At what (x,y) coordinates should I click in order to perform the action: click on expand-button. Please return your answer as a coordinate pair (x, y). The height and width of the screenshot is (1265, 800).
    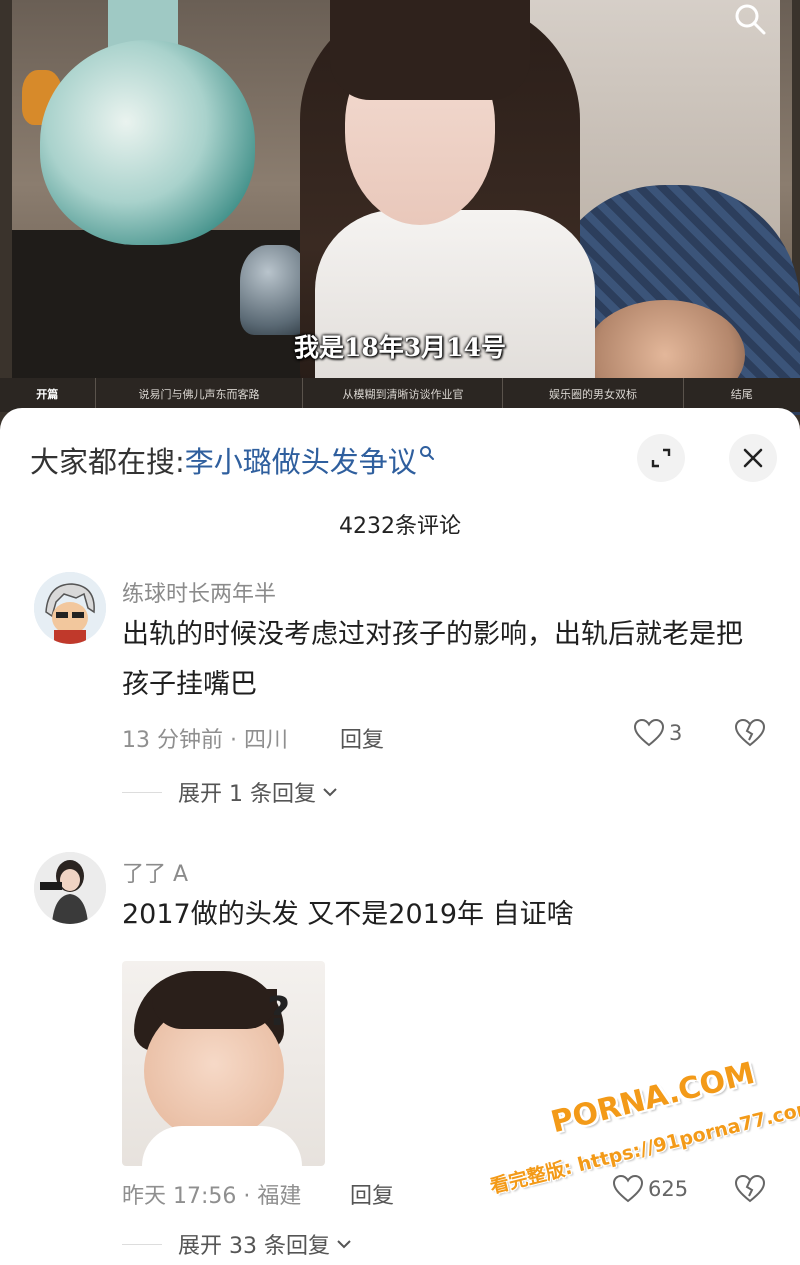
    Looking at the image, I should click on (661, 458).